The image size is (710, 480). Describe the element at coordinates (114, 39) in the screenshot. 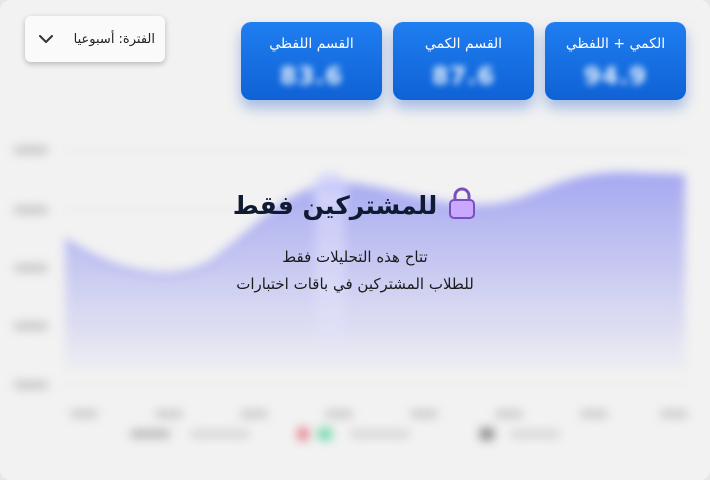

I see `period-label: الفترة: أسبوعيا` at that location.